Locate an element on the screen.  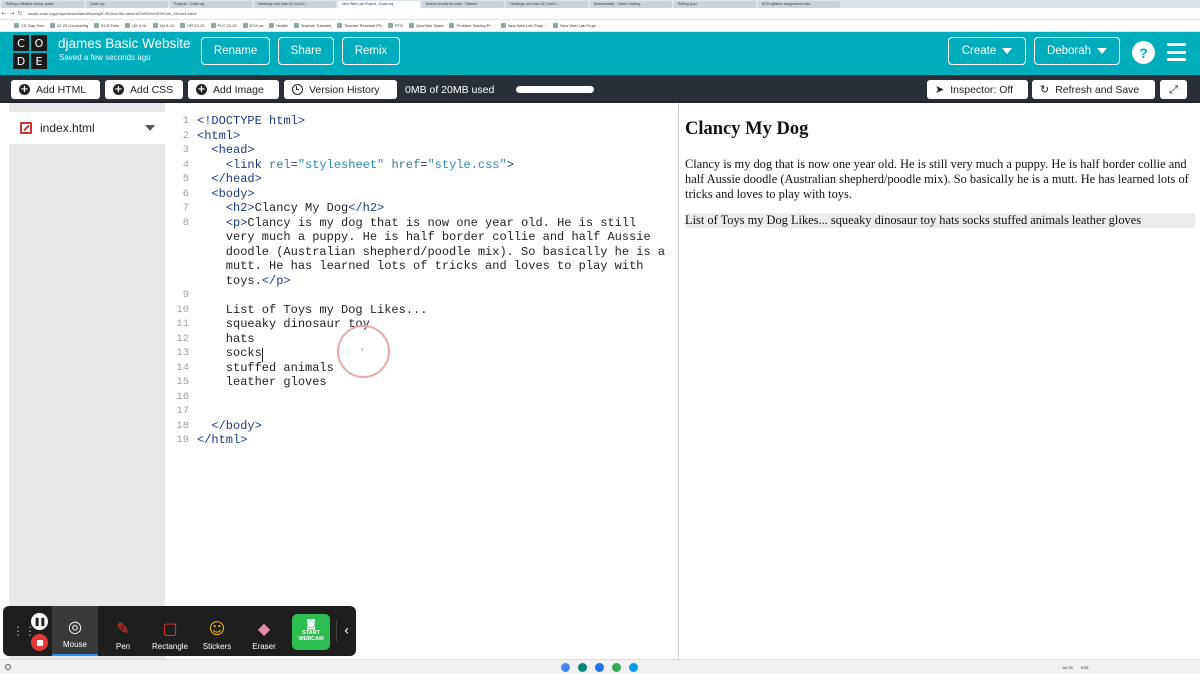
bookmark-item: OR 22-23 is located at coordinates (192, 25).